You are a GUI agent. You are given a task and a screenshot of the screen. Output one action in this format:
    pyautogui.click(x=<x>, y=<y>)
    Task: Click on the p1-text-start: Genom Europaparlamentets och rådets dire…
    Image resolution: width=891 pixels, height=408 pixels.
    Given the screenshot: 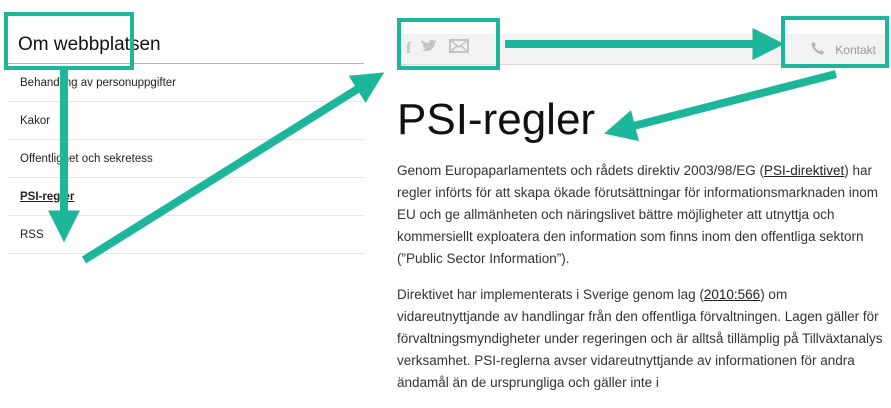 What is the action you would take?
    pyautogui.click(x=580, y=170)
    